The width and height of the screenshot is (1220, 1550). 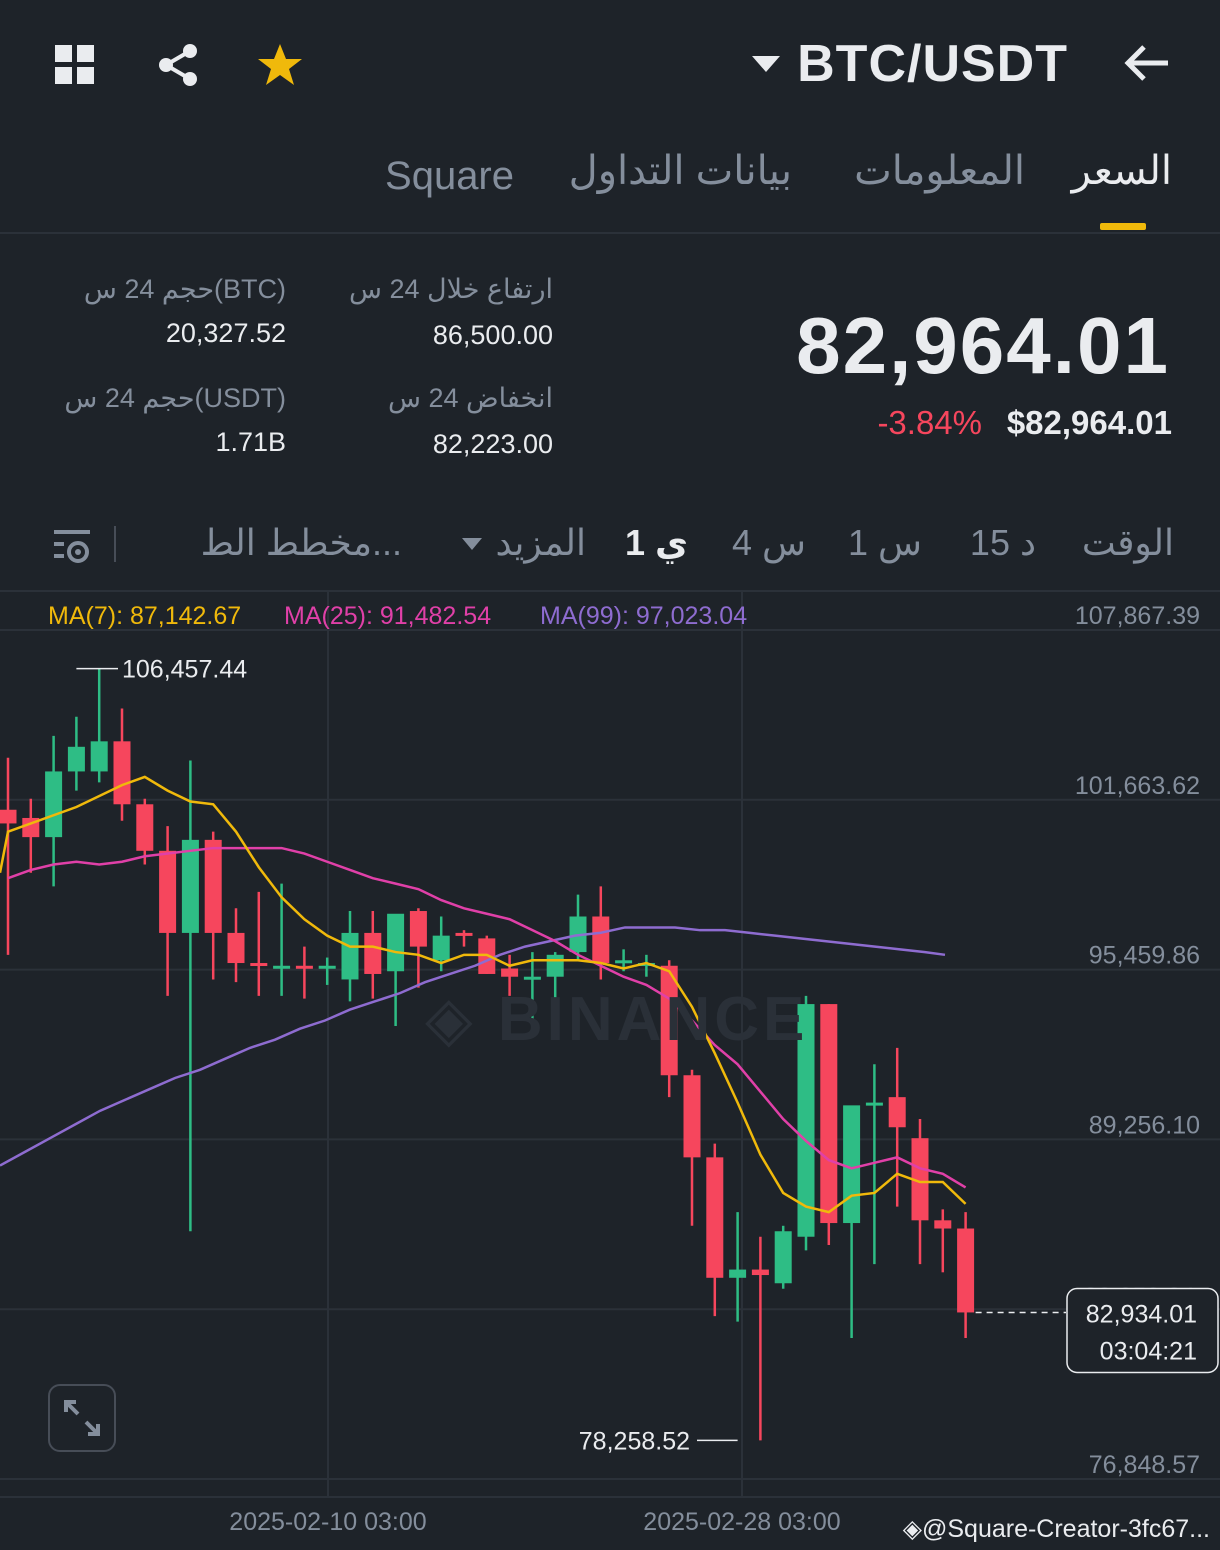 I want to click on high-24h-label: ارتفاع خلال 24 س, so click(x=451, y=289).